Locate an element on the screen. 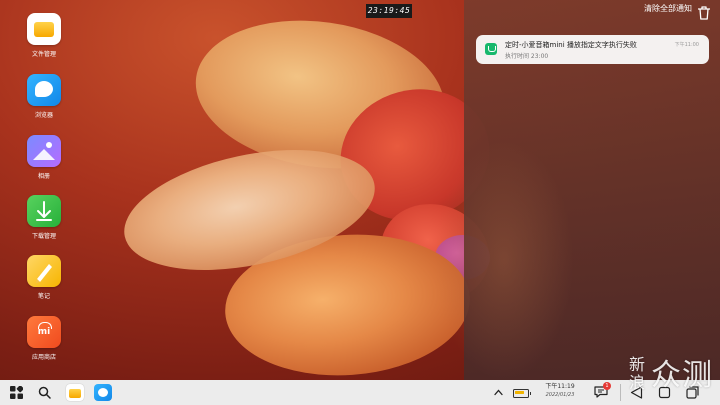 The width and height of the screenshot is (720, 405). taskbar-clock-time: 下午11:19 is located at coordinates (560, 386).